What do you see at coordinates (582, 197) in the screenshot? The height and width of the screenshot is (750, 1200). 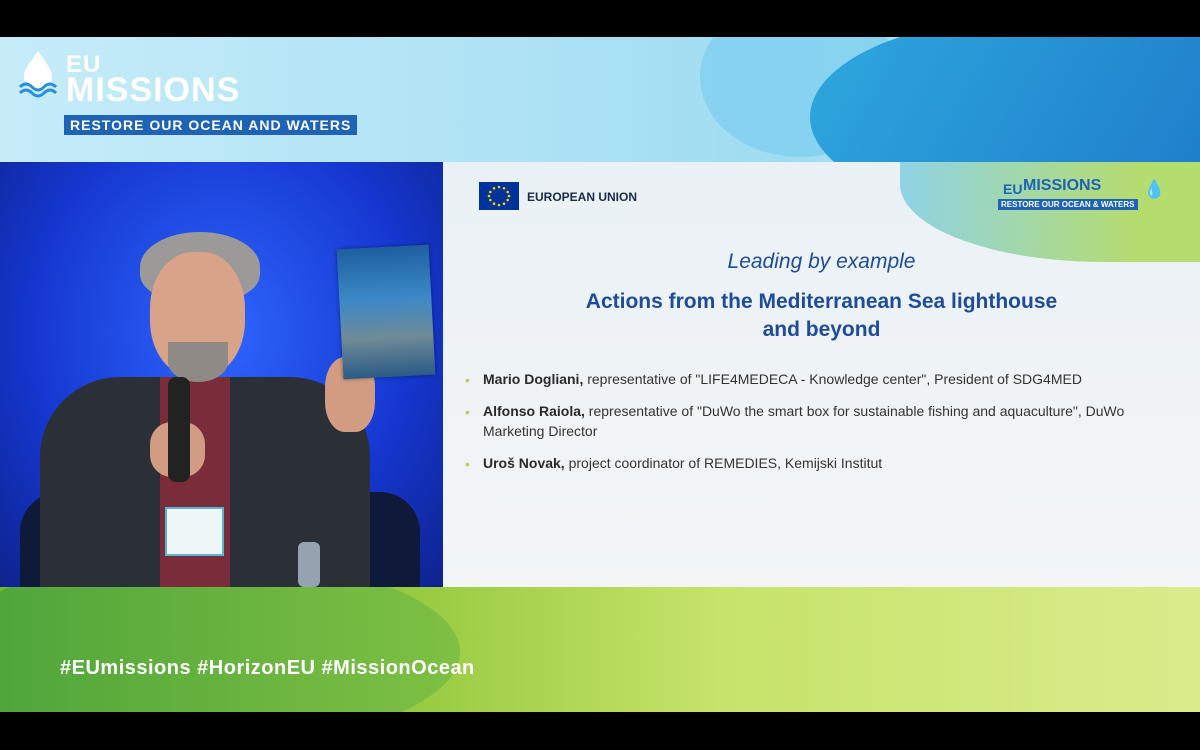 I see `eu-label: EUROPEAN UNION` at bounding box center [582, 197].